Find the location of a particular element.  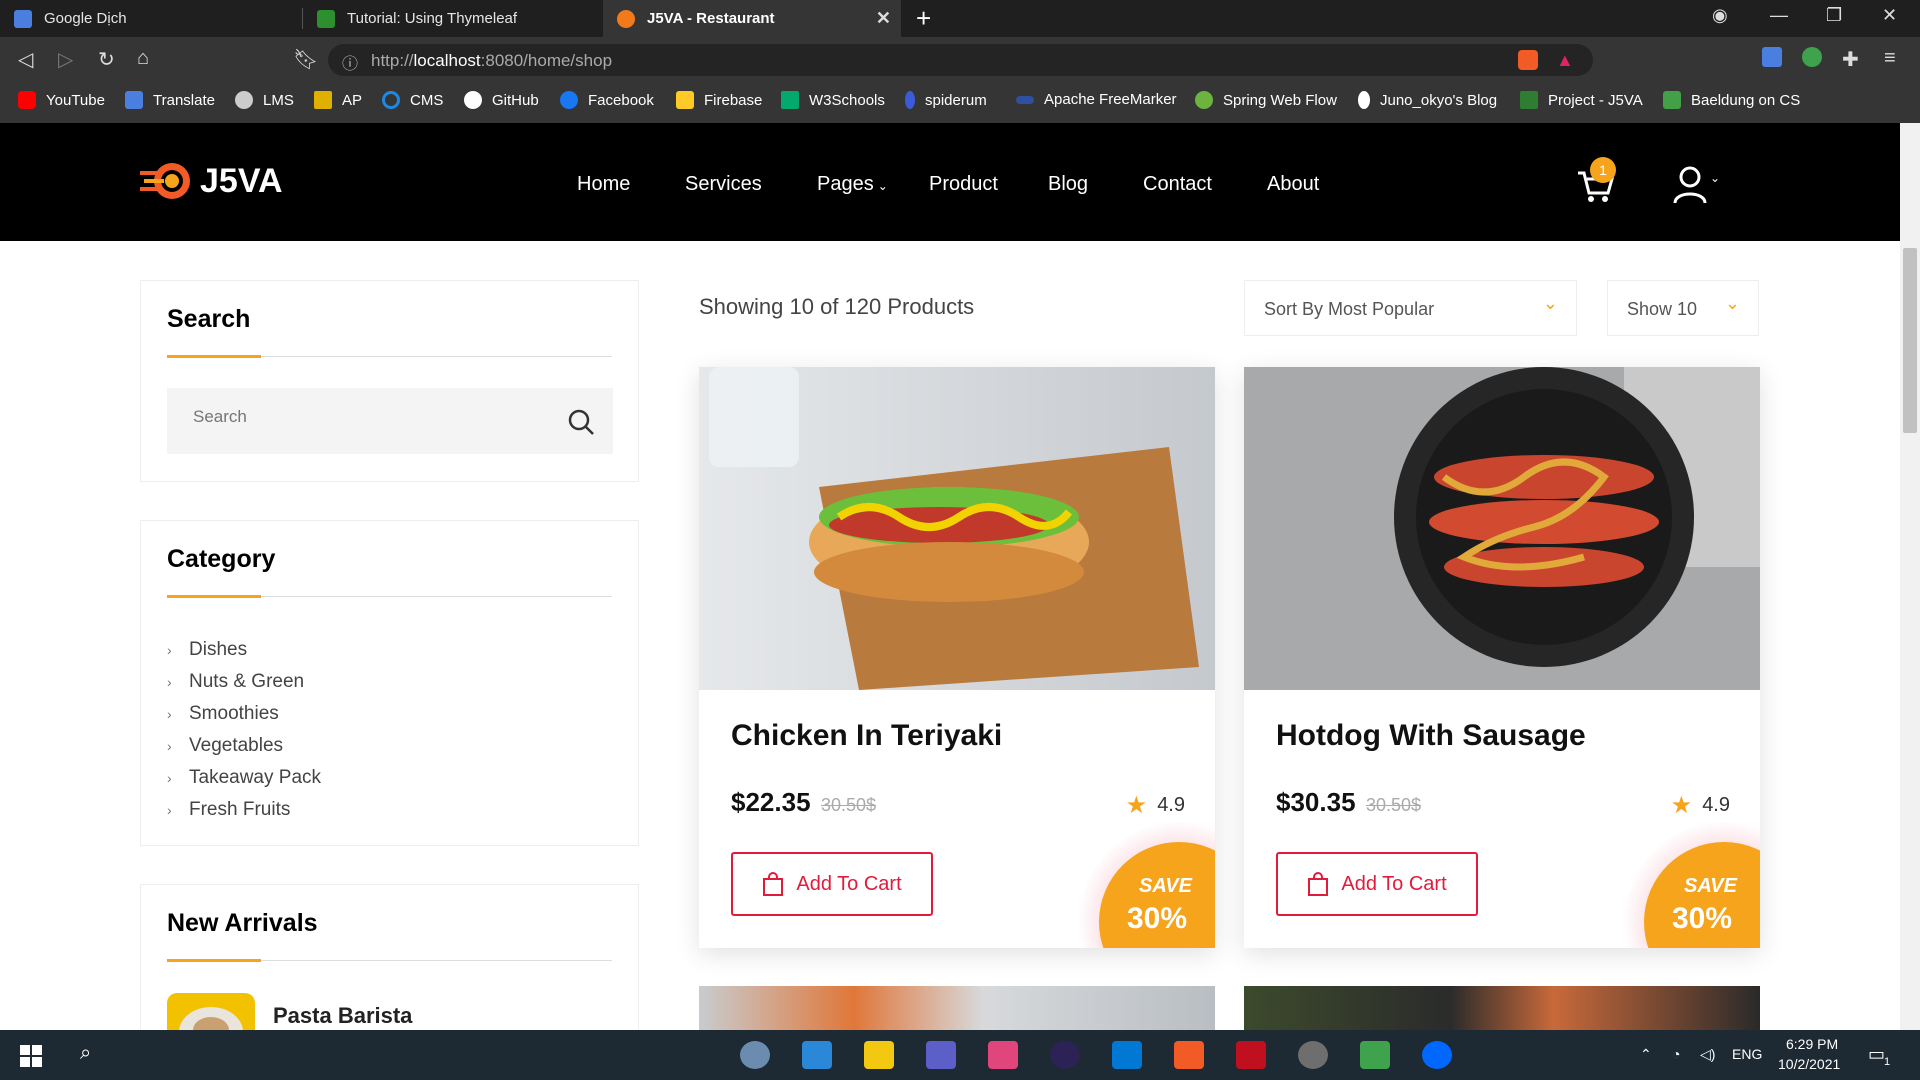

close-window-button: ✕ is located at coordinates (1889, 15).